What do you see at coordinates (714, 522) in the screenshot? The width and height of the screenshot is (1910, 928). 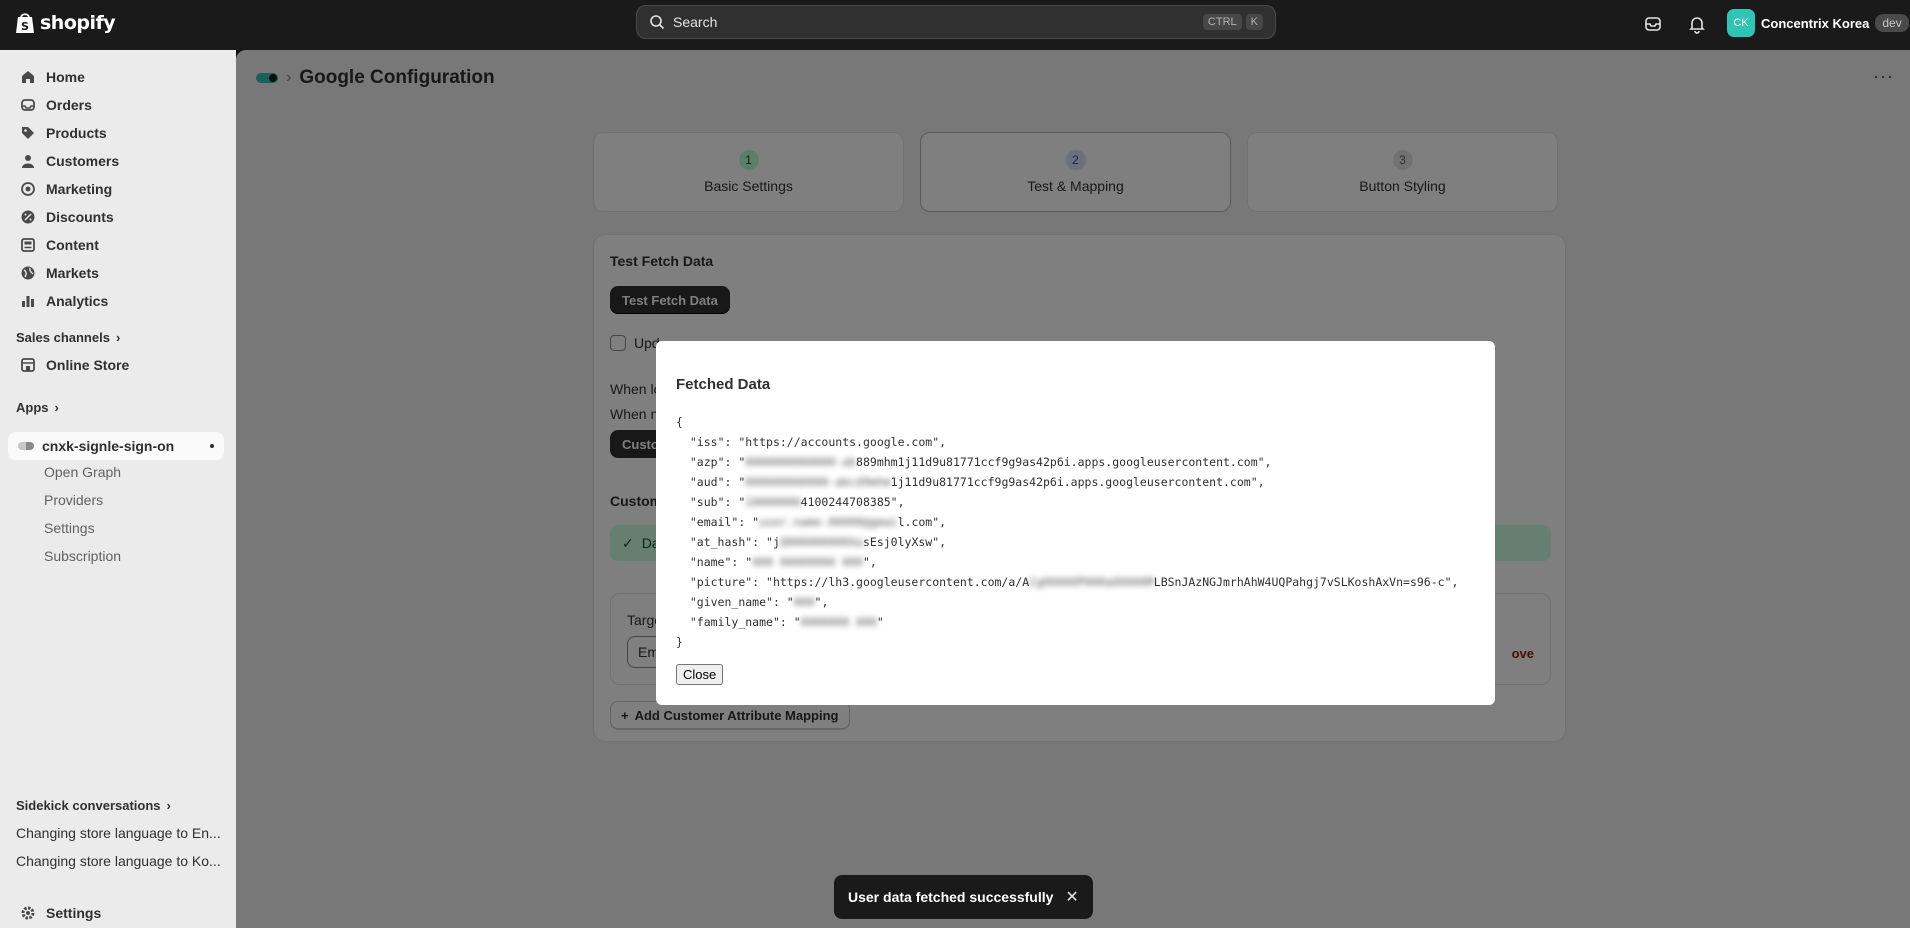 I see `json-key: email` at bounding box center [714, 522].